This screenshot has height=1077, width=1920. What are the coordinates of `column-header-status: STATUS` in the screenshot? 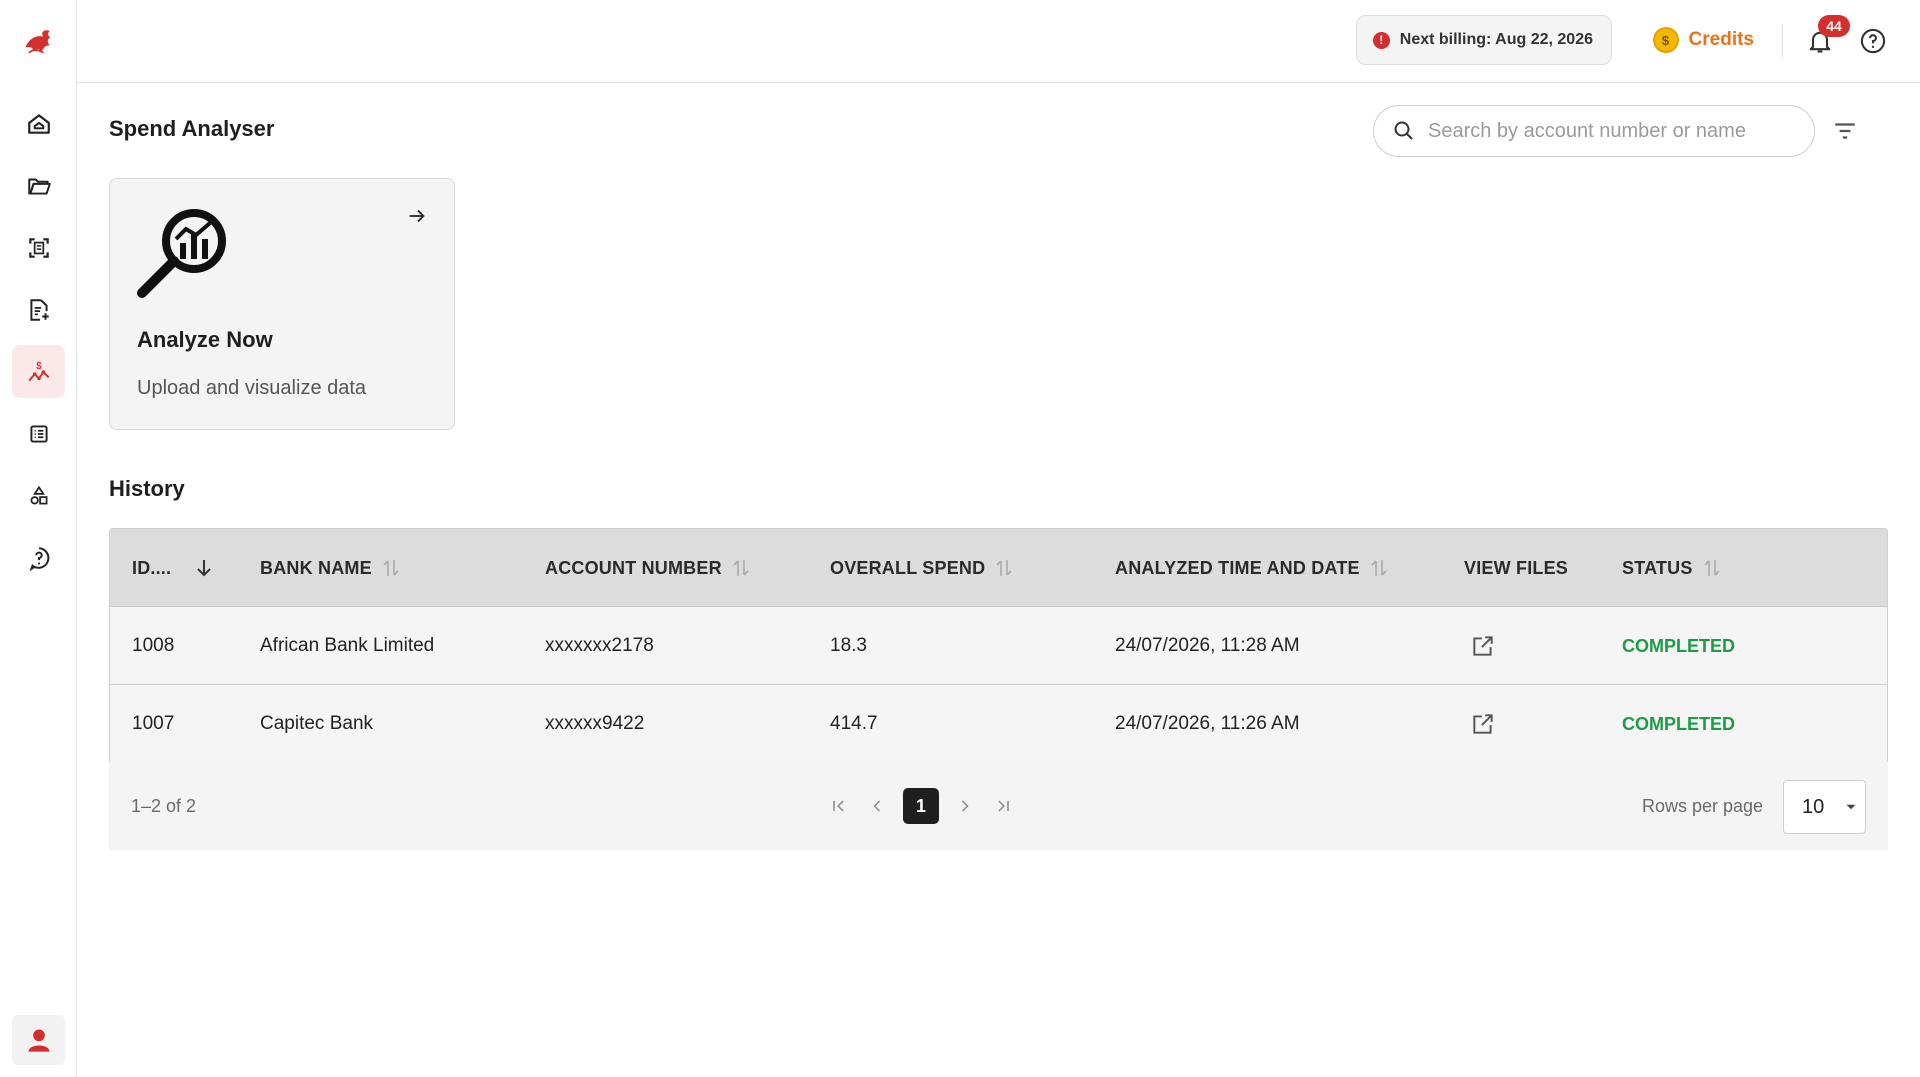 It's located at (1671, 568).